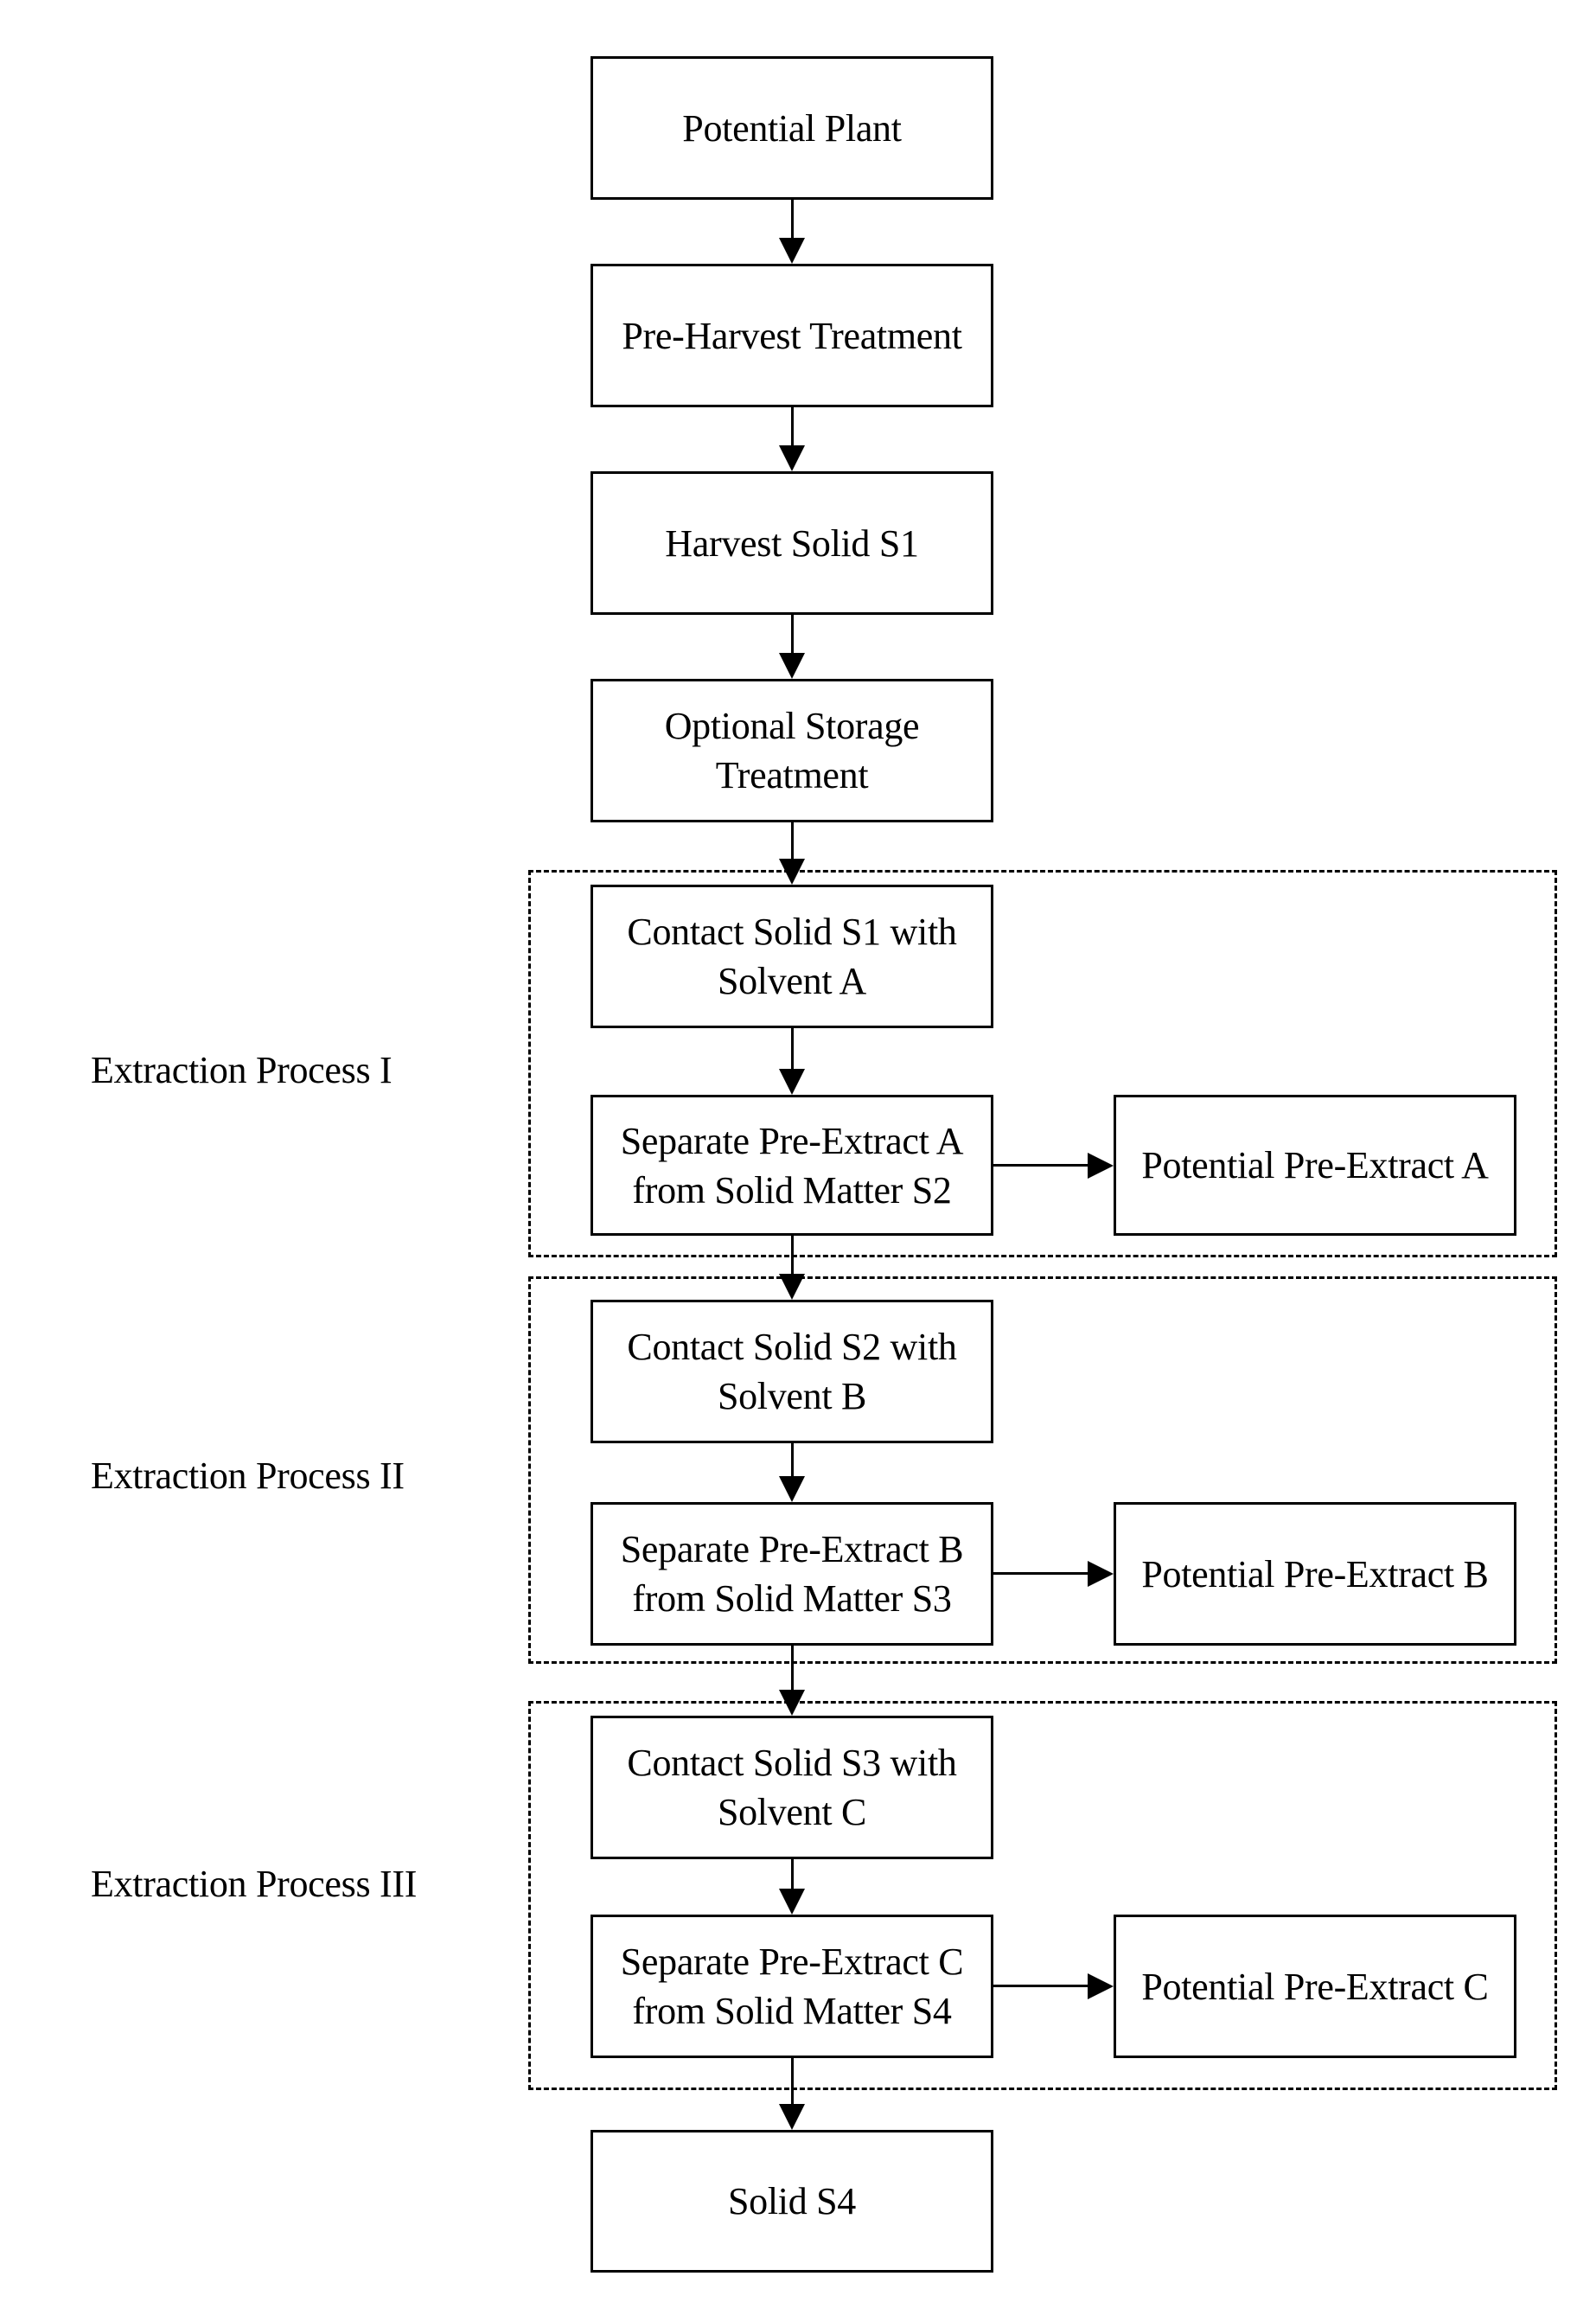 This screenshot has height=2321, width=1596. I want to click on node-potential-pre-extract-c: Potential Pre-Extract C, so click(1315, 1986).